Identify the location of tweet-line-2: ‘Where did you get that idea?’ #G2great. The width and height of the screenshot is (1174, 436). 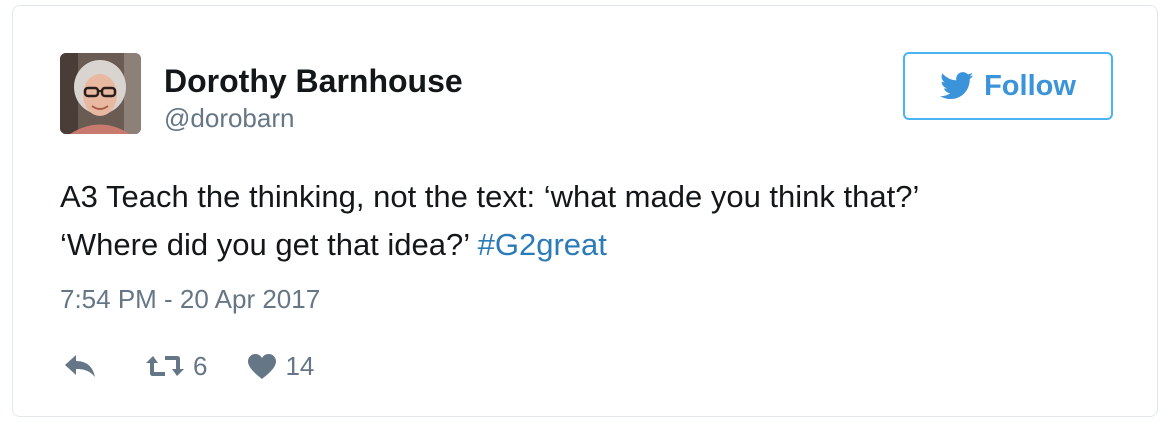
(590, 245).